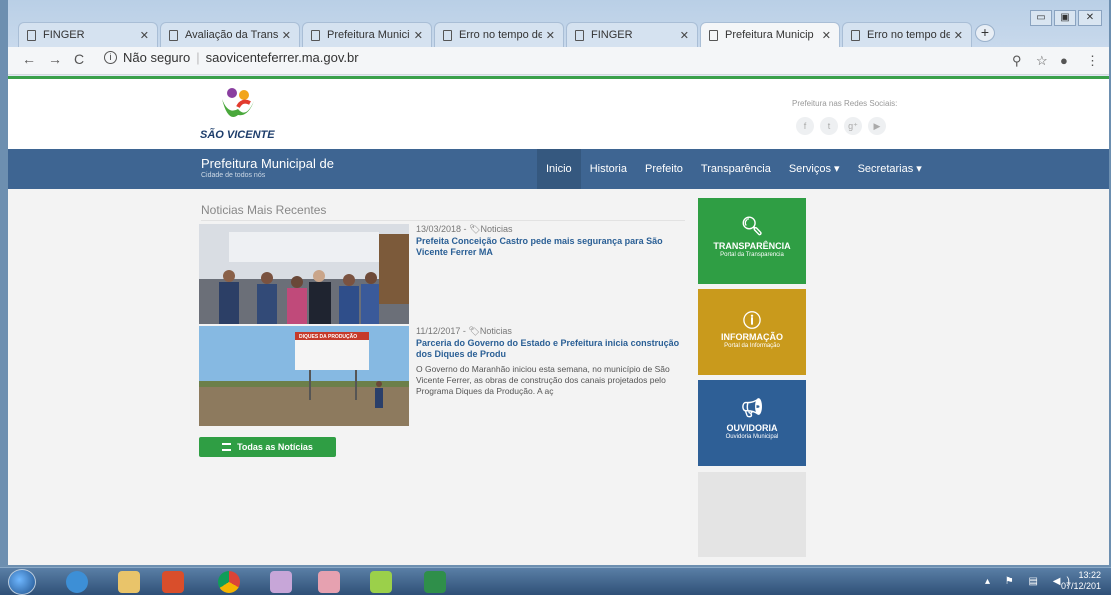 This screenshot has width=1111, height=595. What do you see at coordinates (664, 169) in the screenshot?
I see `menu-prefeito: Prefeito` at bounding box center [664, 169].